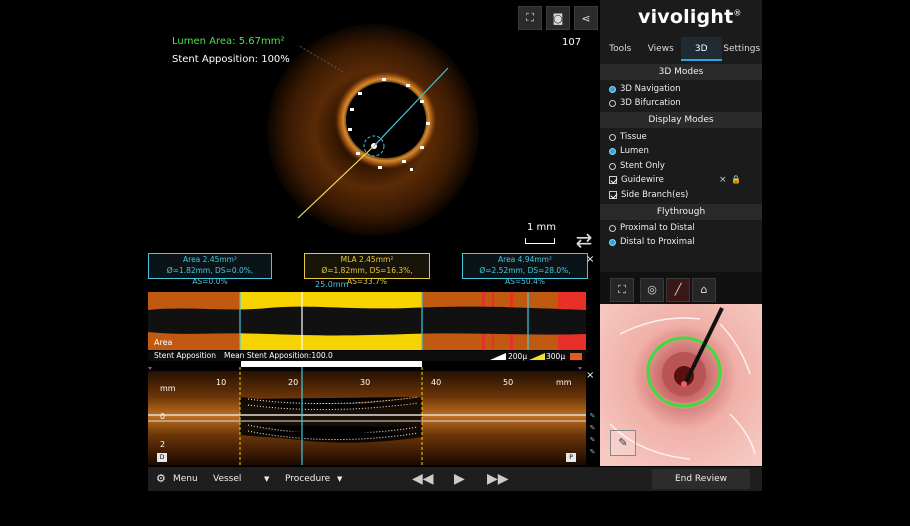 The image size is (910, 526). Describe the element at coordinates (423, 479) in the screenshot. I see `rewind-icon: ◀◀` at that location.